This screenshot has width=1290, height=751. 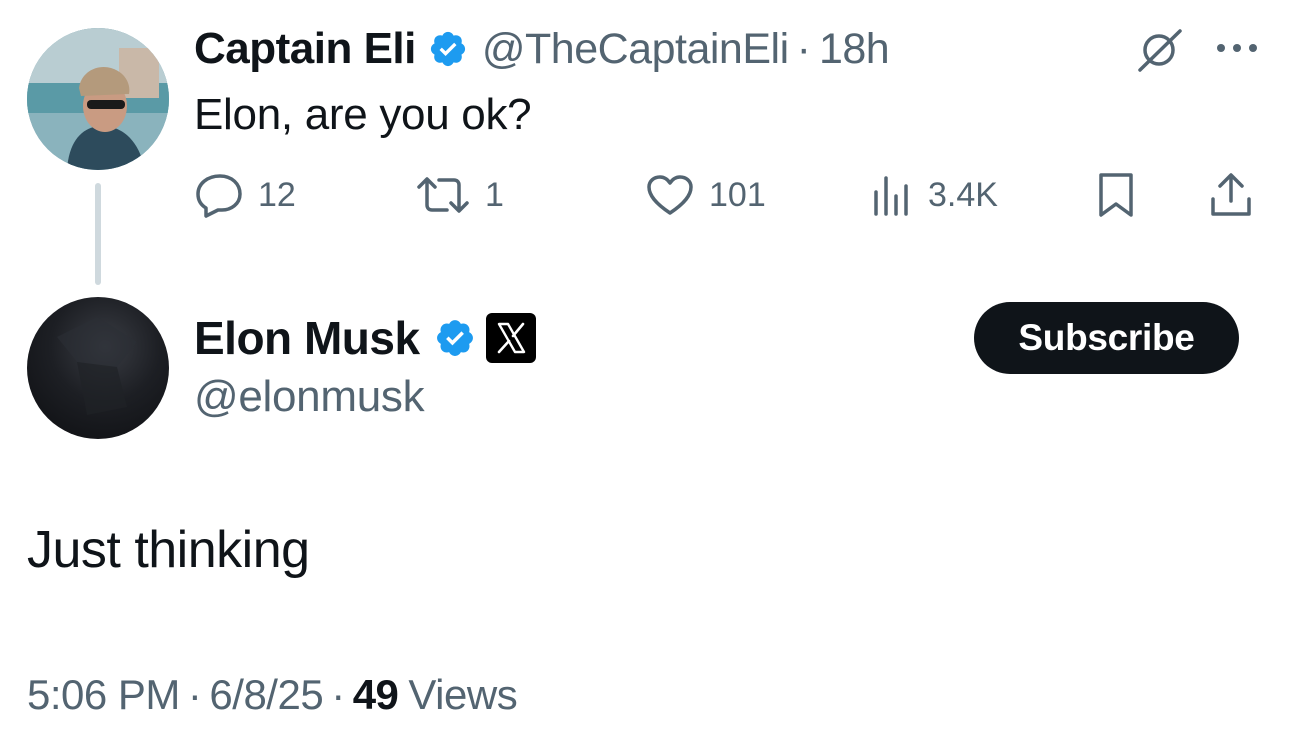 What do you see at coordinates (1159, 50) in the screenshot?
I see `grok-icon` at bounding box center [1159, 50].